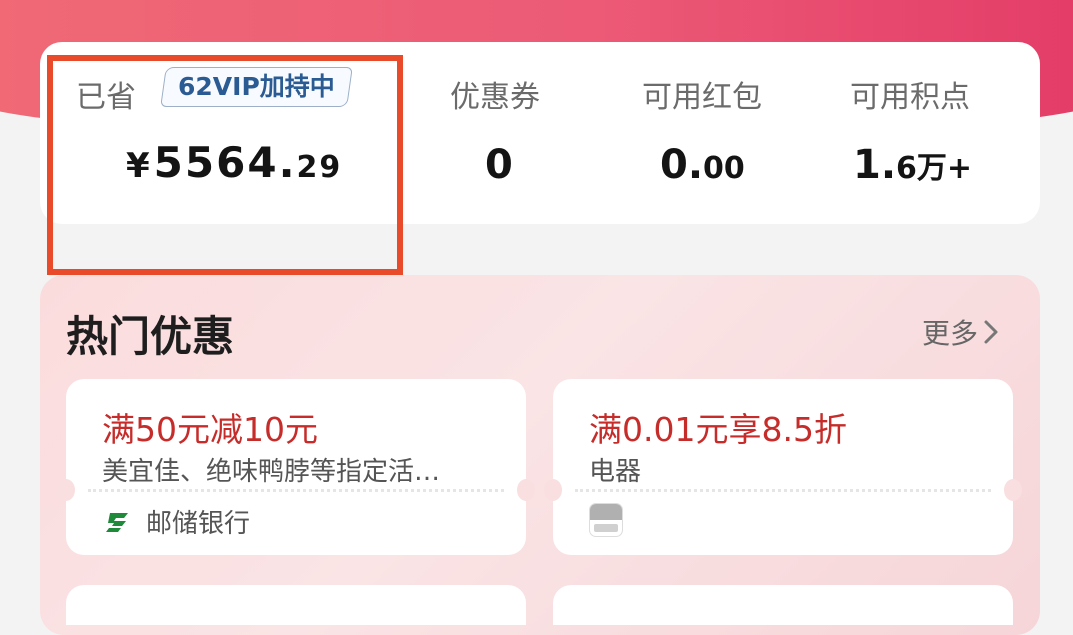  What do you see at coordinates (934, 168) in the screenshot?
I see `points-dec: 6万+` at bounding box center [934, 168].